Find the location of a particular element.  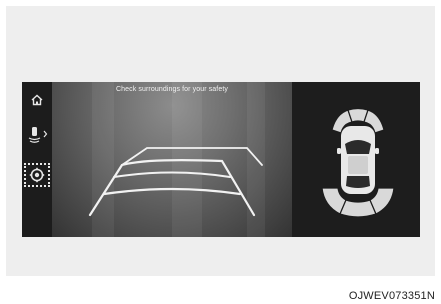

figure-code: OJWEV073351N is located at coordinates (391, 296).